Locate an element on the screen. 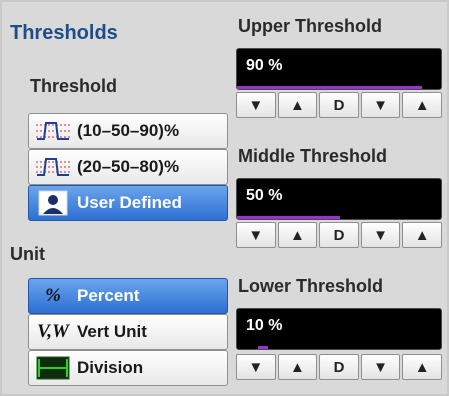 Image resolution: width=449 pixels, height=396 pixels. lower-threshold-controls: ▼ ▲ D ▼ ▲ is located at coordinates (339, 367).